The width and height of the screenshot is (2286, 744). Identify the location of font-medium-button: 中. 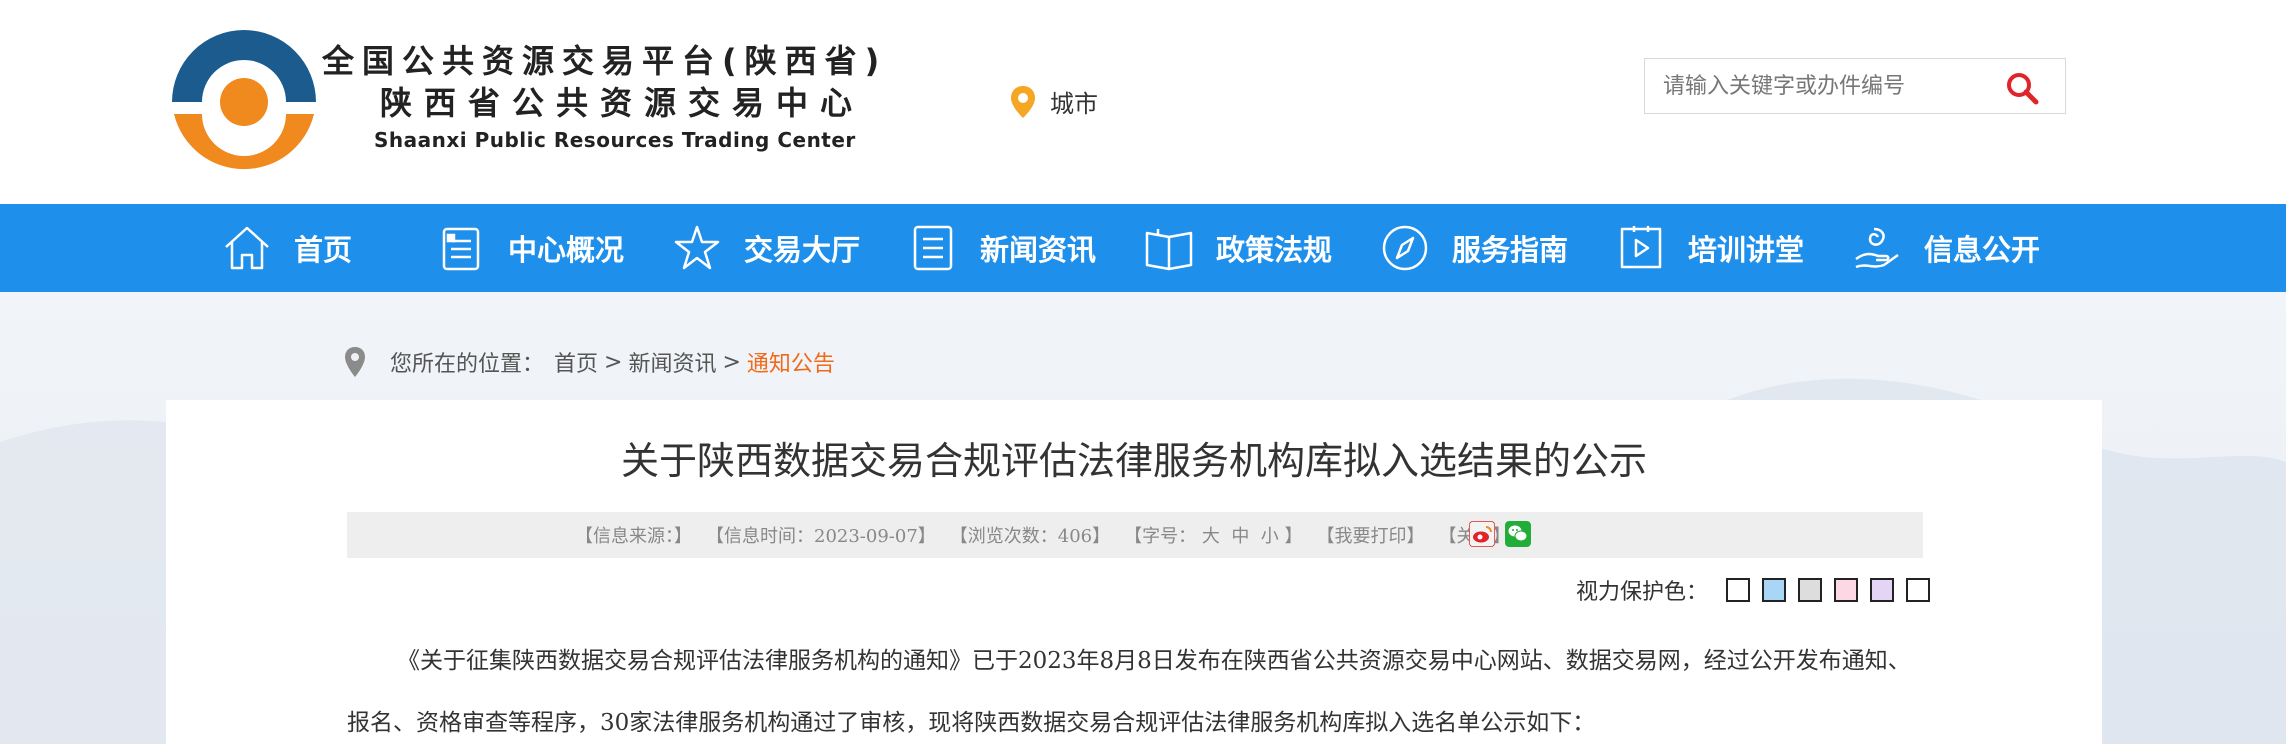
(1240, 536).